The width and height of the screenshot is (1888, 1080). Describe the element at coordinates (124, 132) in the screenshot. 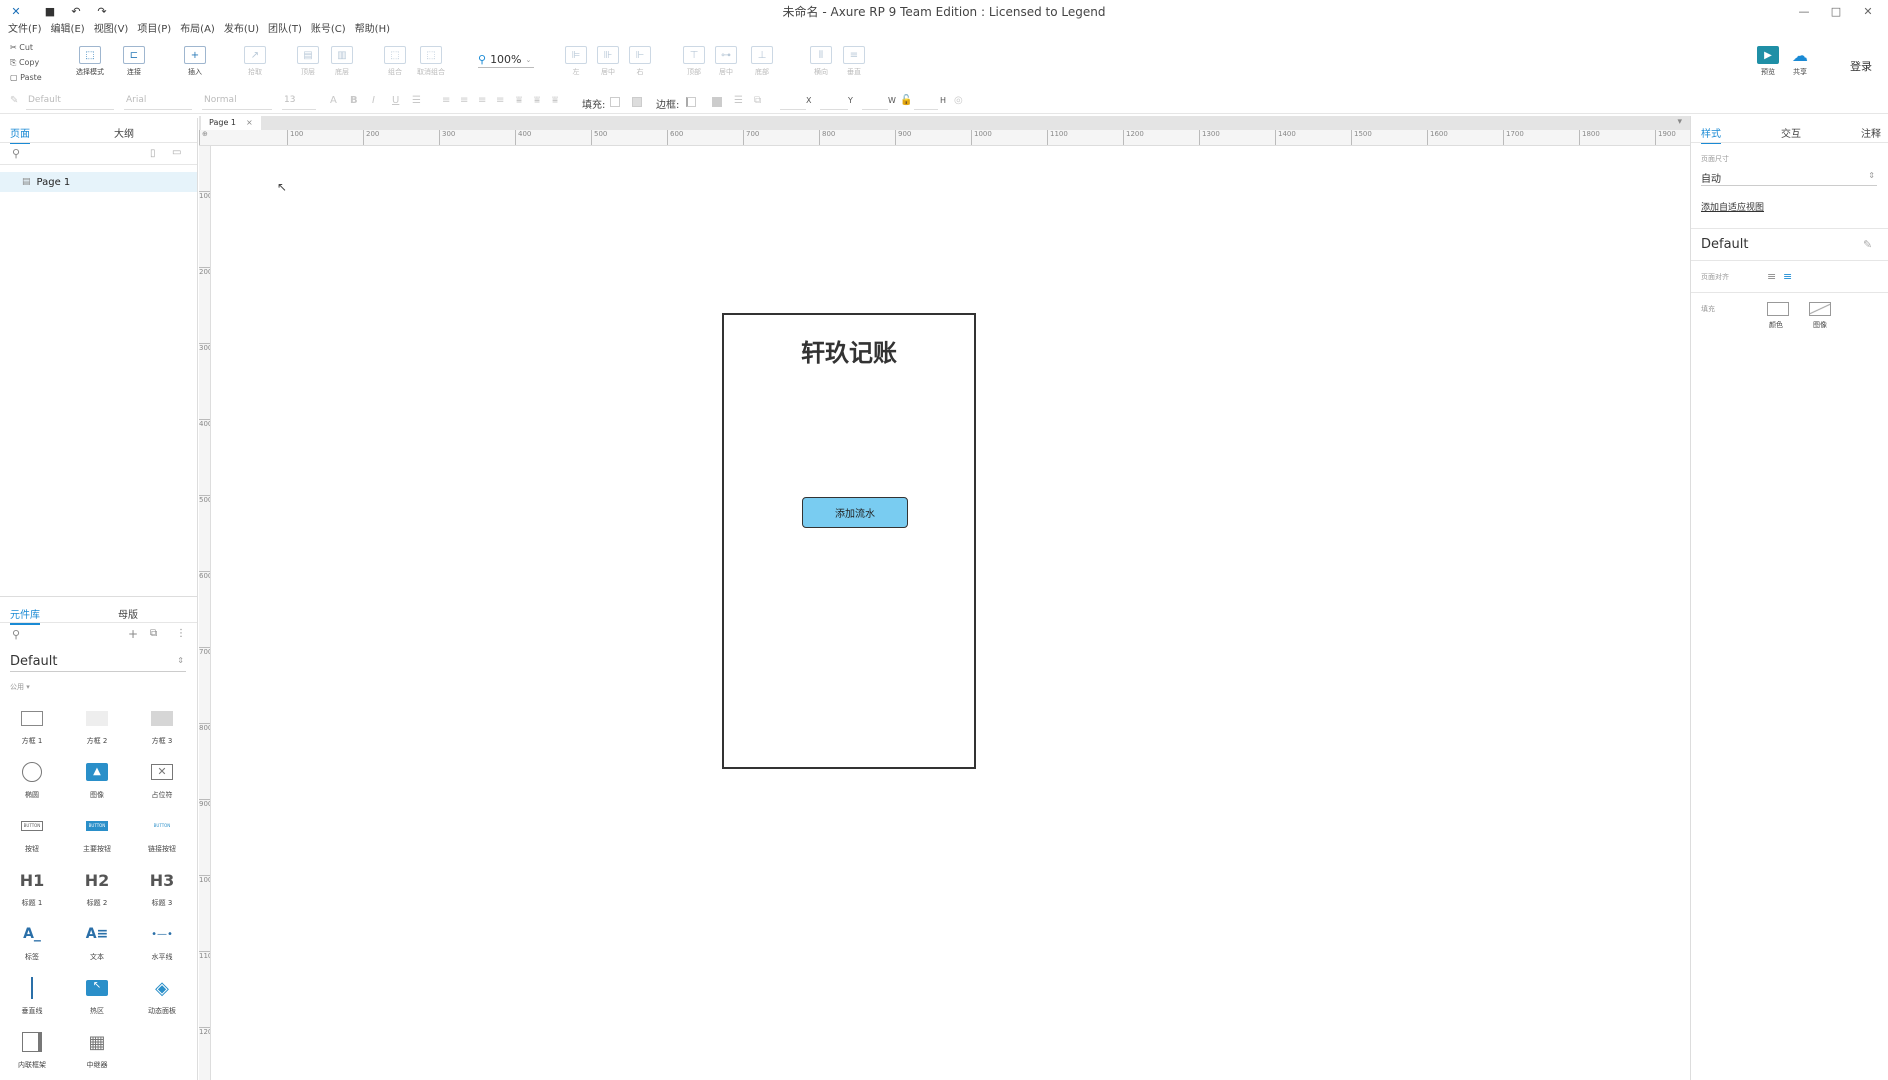

I see `tab-outline: 大纲` at that location.